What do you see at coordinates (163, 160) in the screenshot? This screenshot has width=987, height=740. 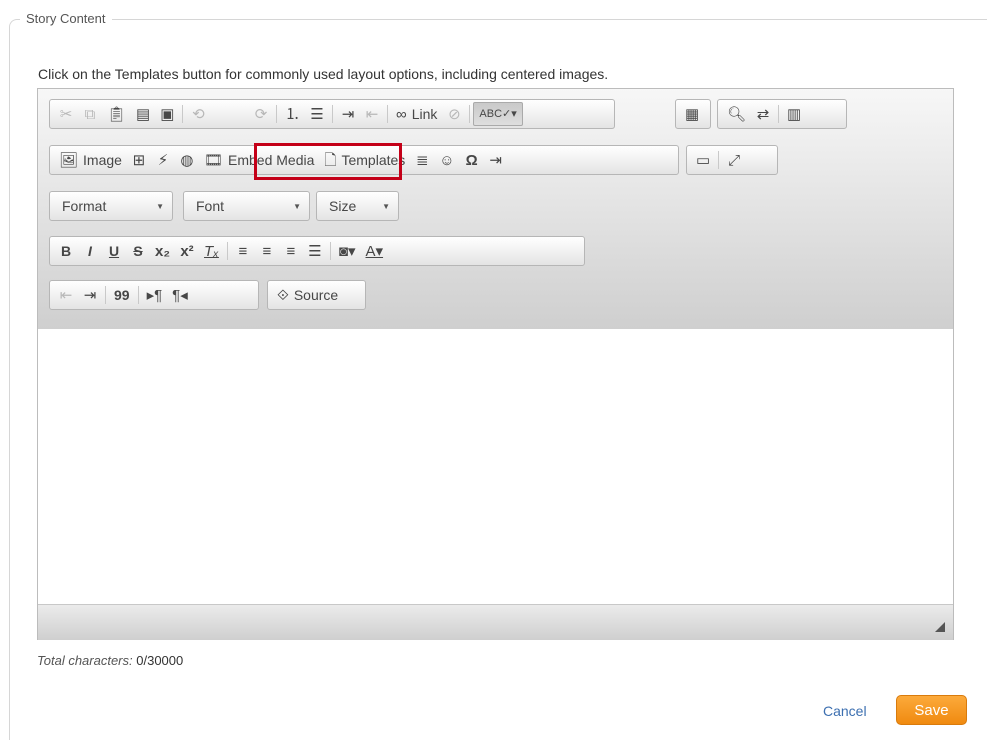 I see `flash-button: ⚡︎` at bounding box center [163, 160].